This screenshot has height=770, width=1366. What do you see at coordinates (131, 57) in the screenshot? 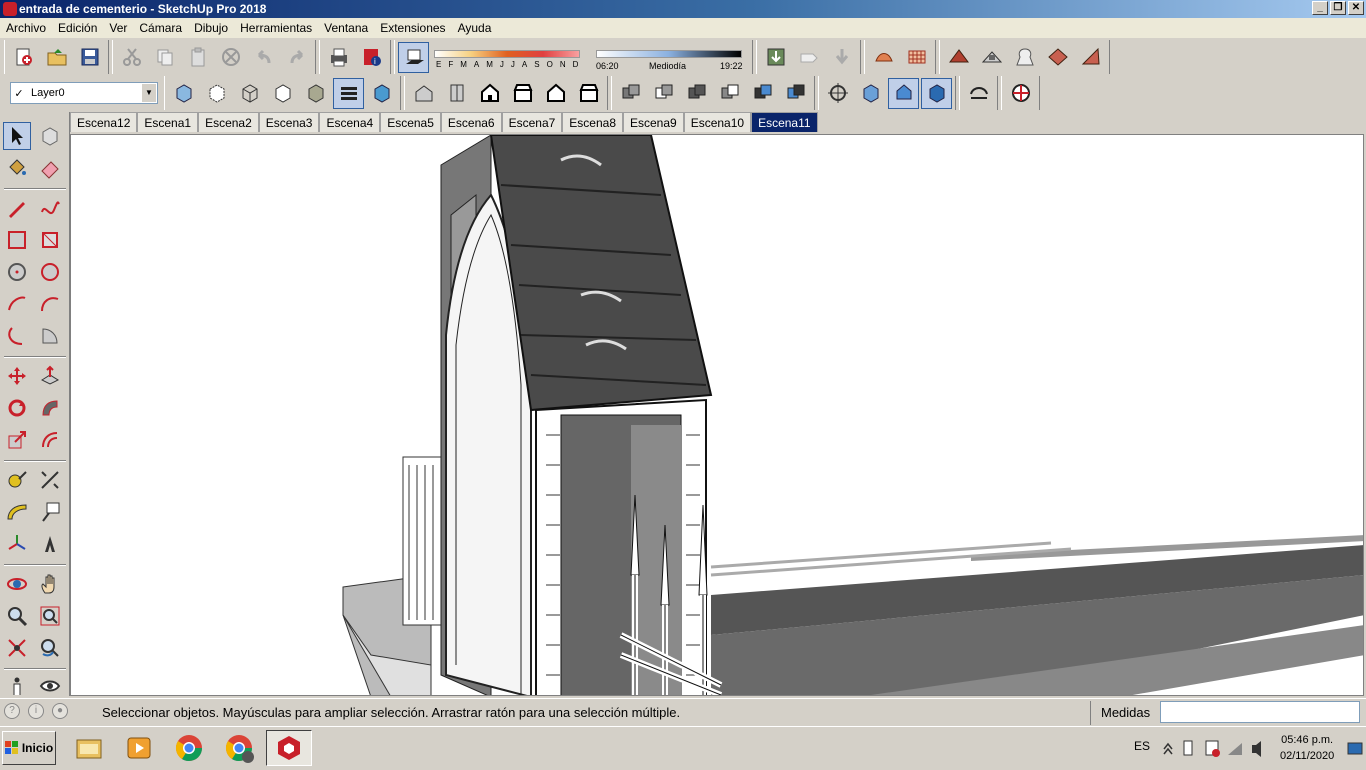
I see `cut-button` at bounding box center [131, 57].